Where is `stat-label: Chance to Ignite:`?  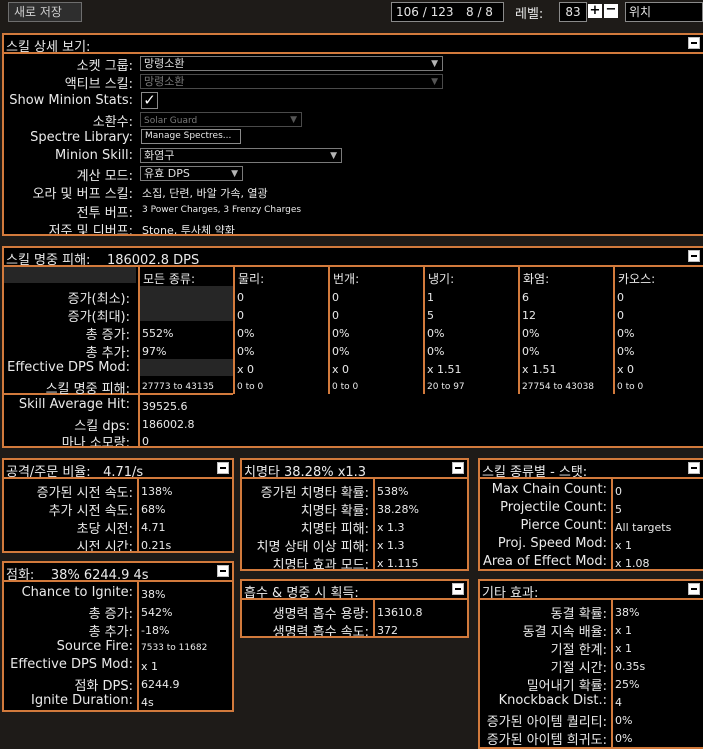
stat-label: Chance to Ignite: is located at coordinates (77, 592).